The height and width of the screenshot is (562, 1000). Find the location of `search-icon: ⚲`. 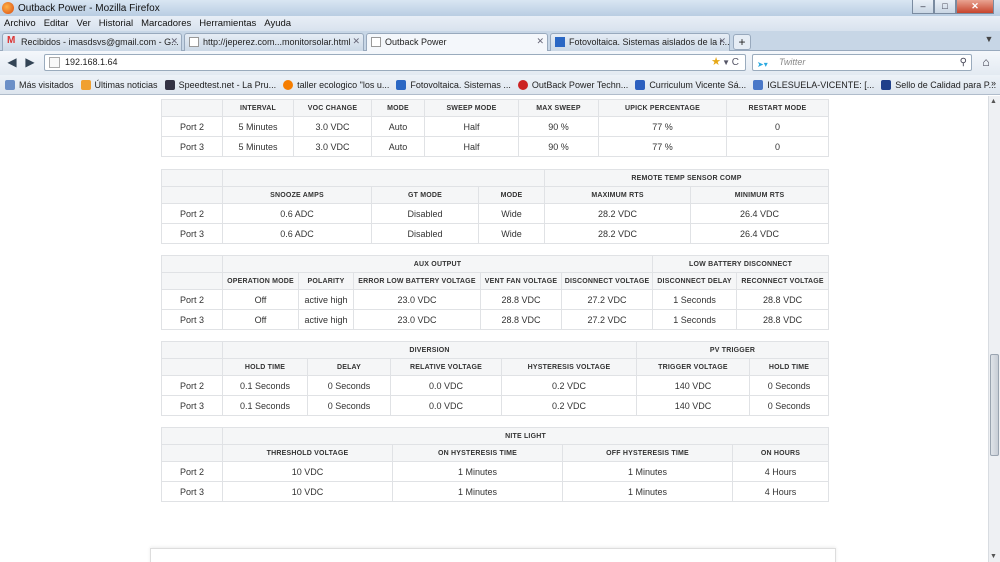

search-icon: ⚲ is located at coordinates (963, 62).